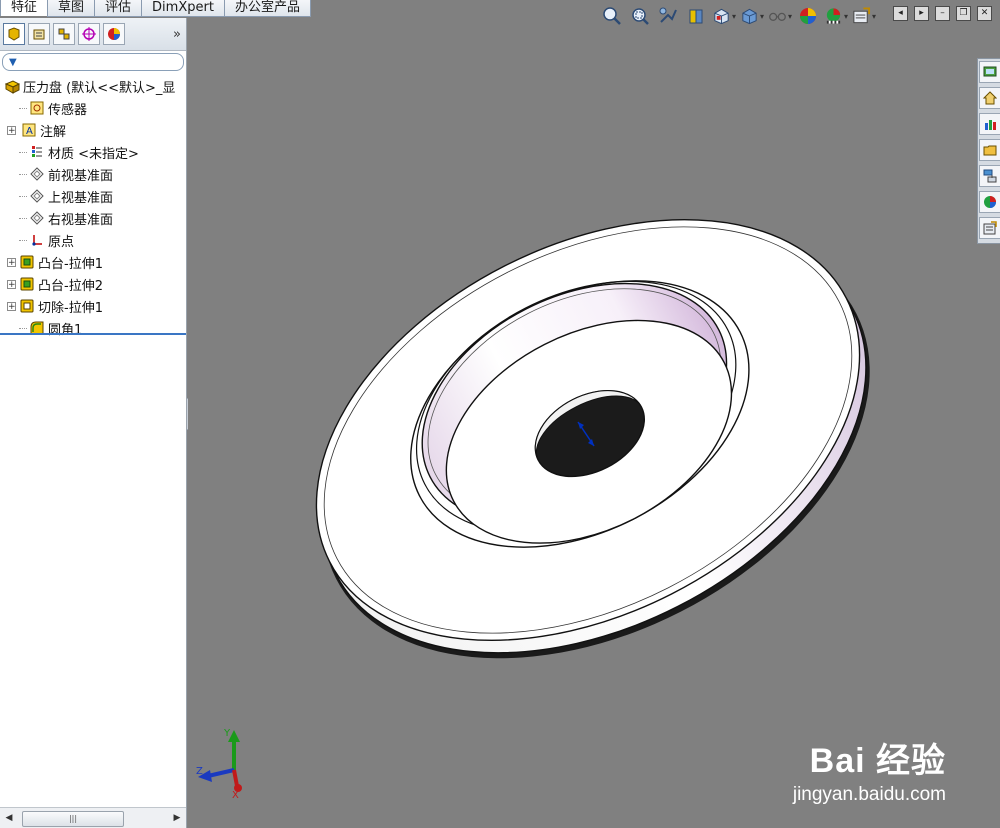 This screenshot has width=1000, height=828. I want to click on horizontal-scrollbar: ◀ ||| ▶, so click(93, 817).